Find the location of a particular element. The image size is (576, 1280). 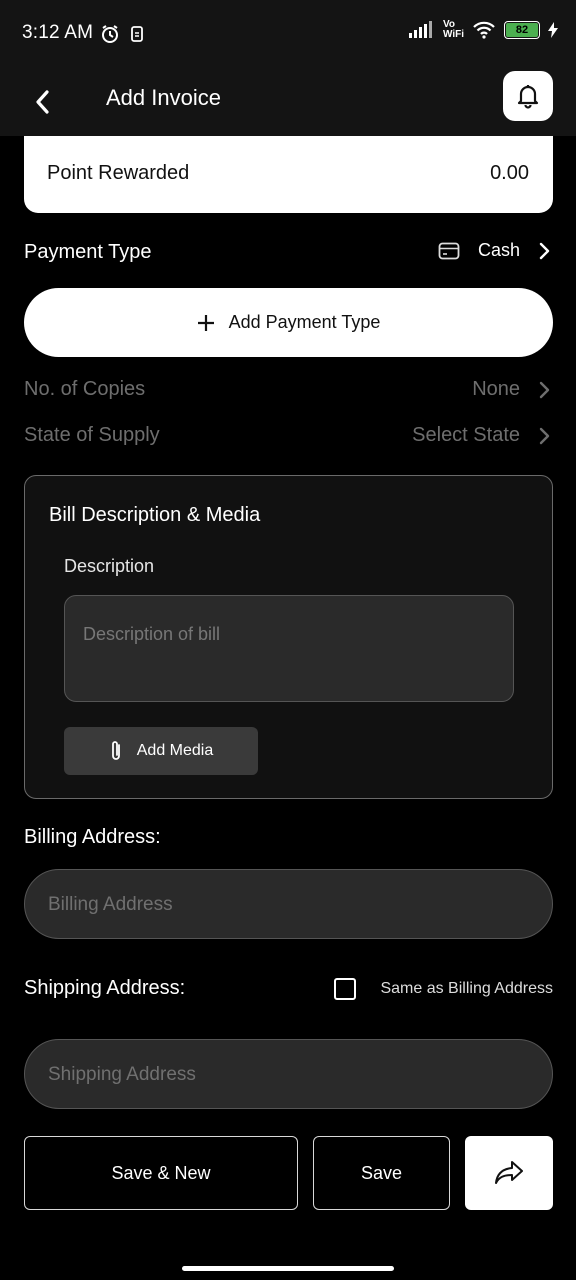

points-value: 0.00 is located at coordinates (509, 173).